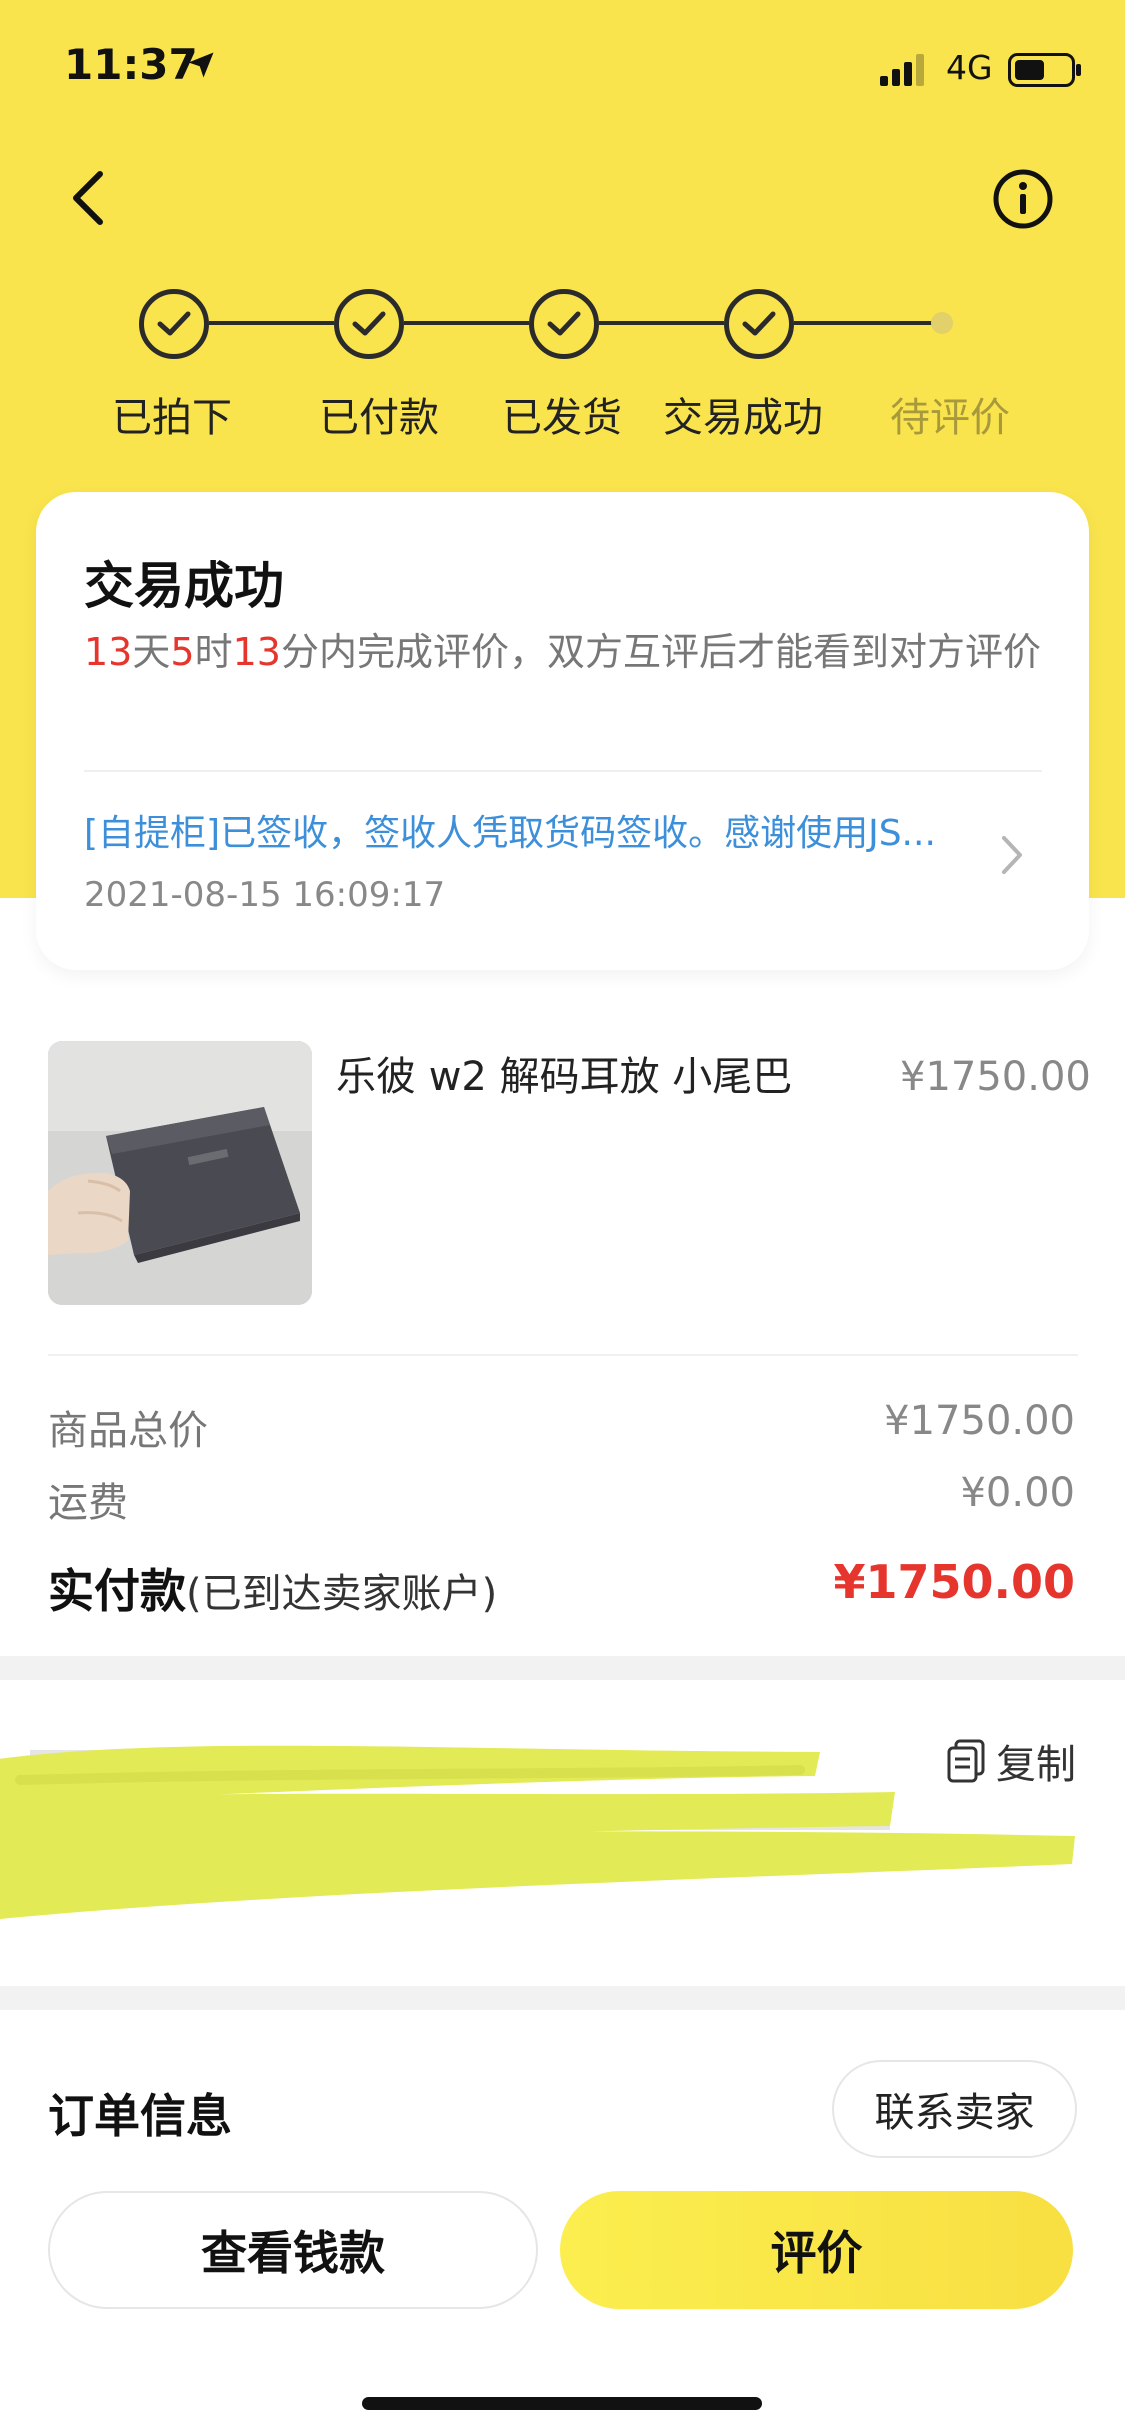 Image resolution: width=1125 pixels, height=2436 pixels. Describe the element at coordinates (942, 323) in the screenshot. I see `step-pending-dot` at that location.